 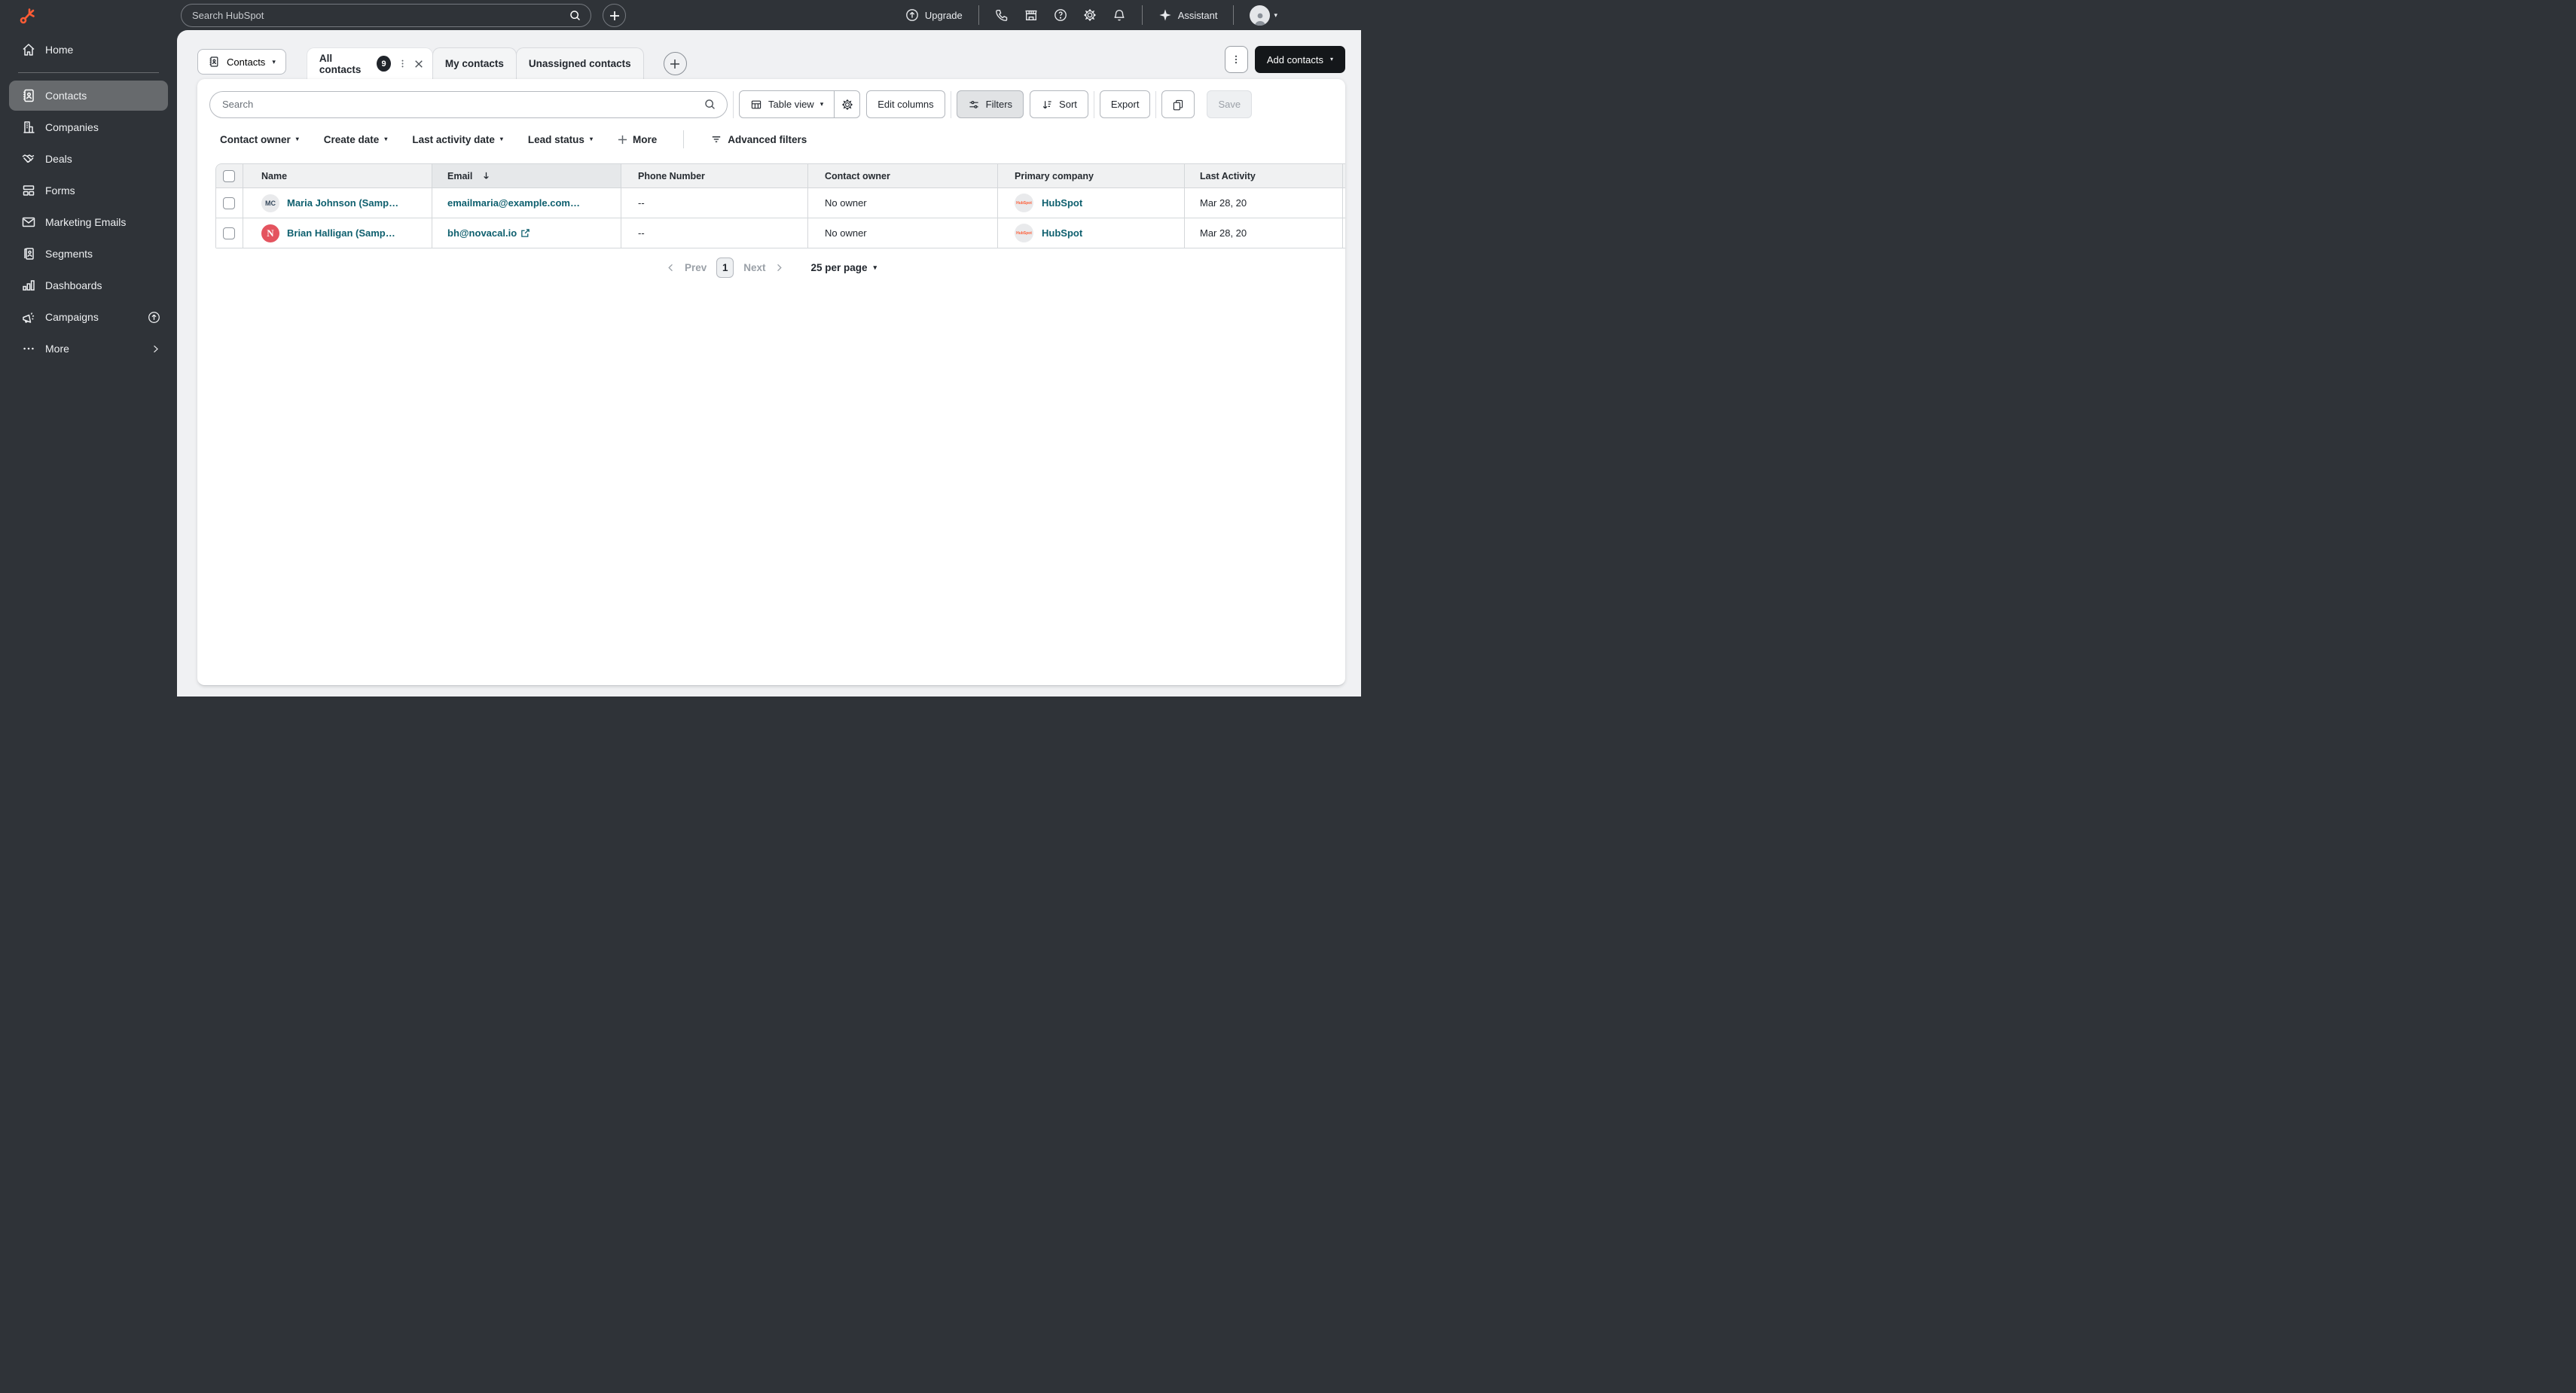 I want to click on next-page-button: Next, so click(x=764, y=267).